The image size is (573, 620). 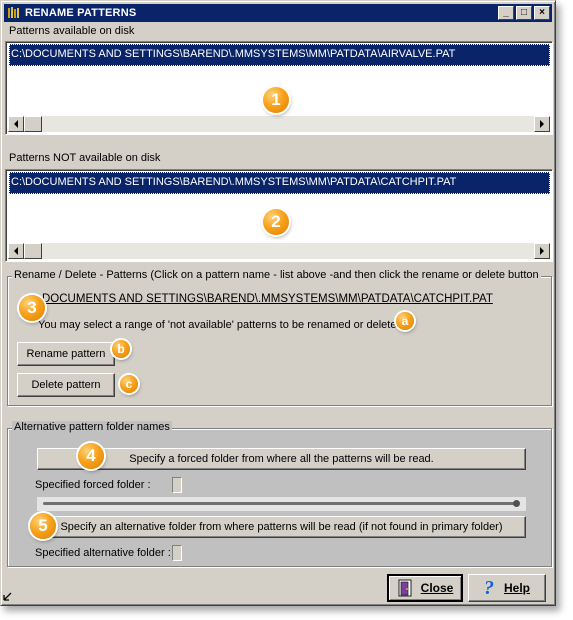 I want to click on resize-grip-icon, so click(x=8, y=596).